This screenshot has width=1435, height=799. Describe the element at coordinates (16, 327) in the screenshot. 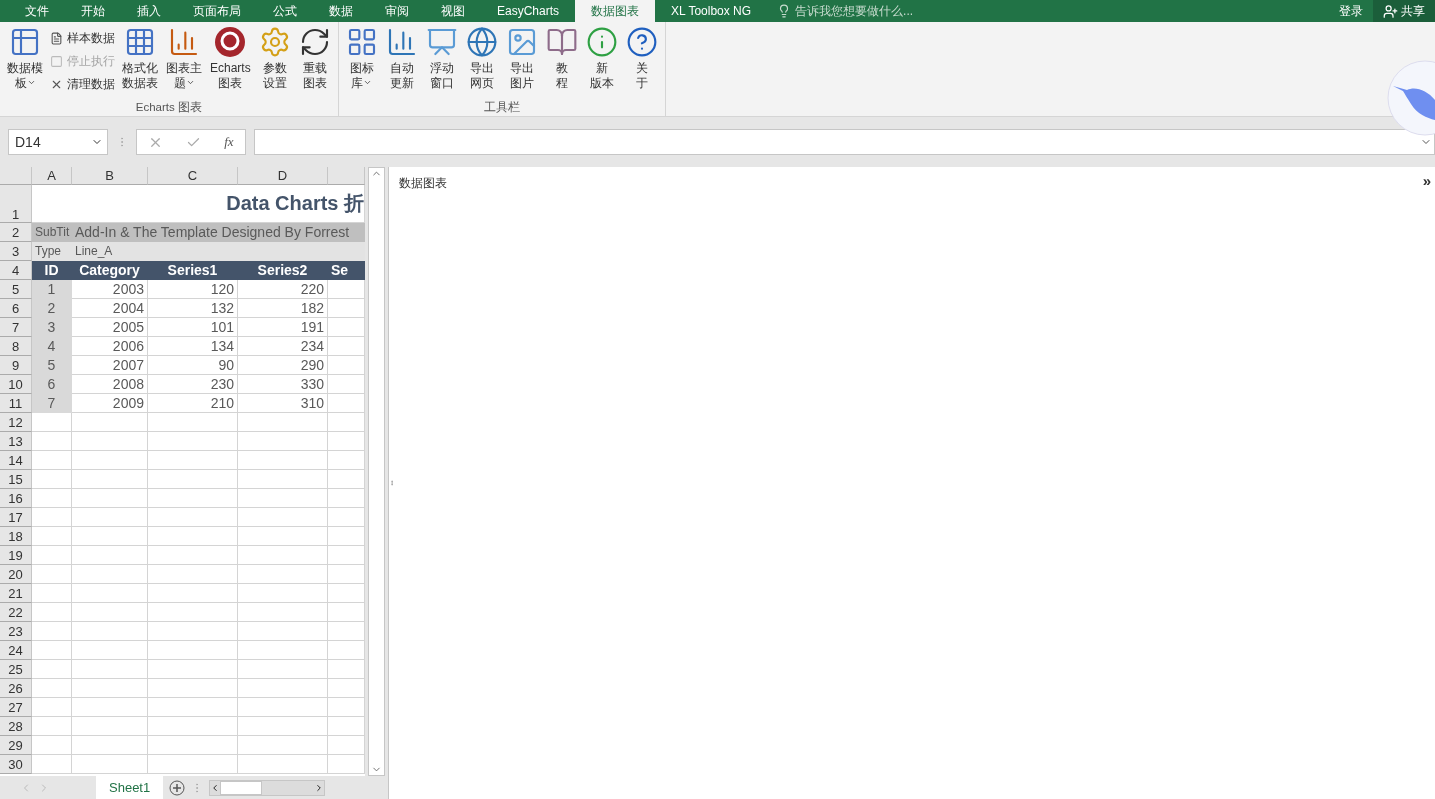

I see `row-header: 7` at that location.